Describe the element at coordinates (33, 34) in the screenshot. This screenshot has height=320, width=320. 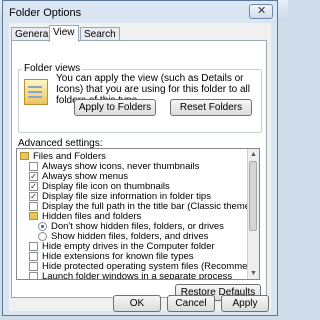
I see `tab-label: General` at that location.